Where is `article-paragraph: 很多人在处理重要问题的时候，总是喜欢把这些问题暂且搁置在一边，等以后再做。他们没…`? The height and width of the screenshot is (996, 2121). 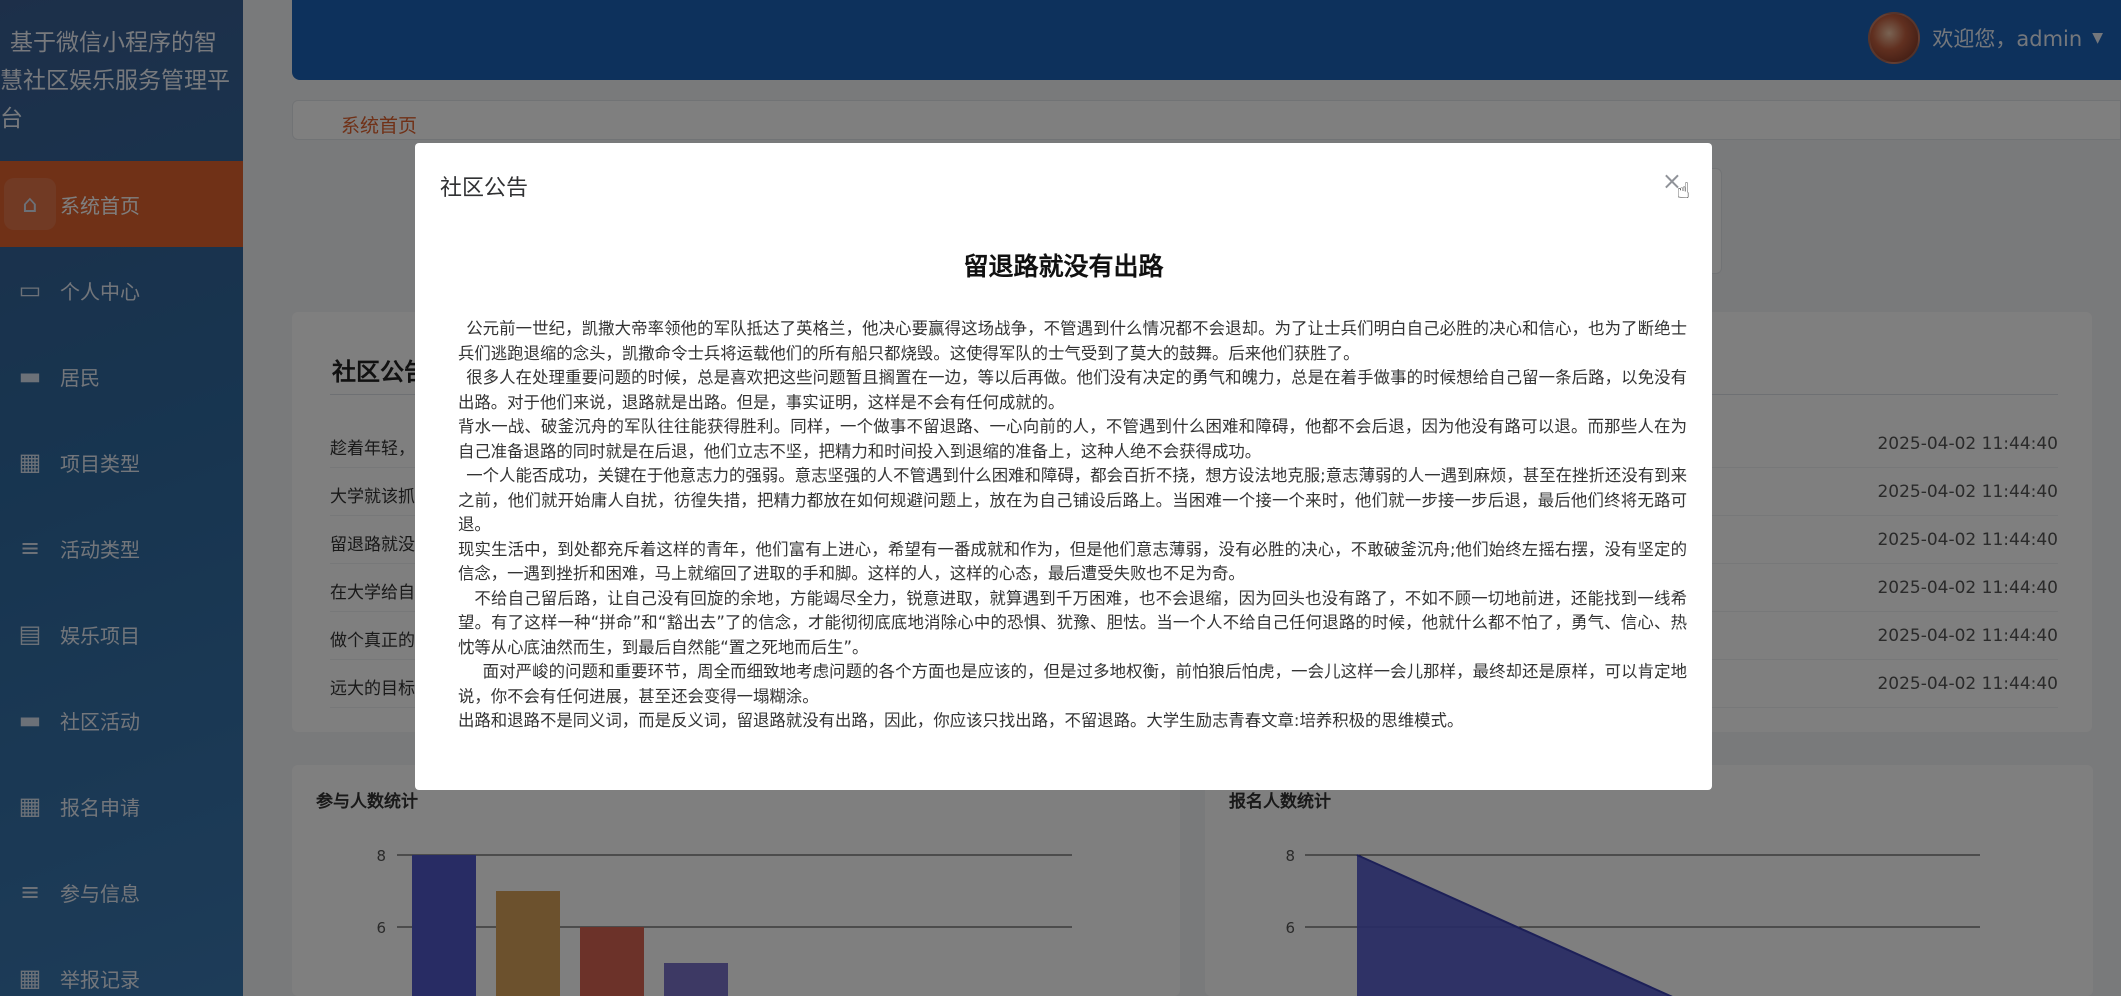 article-paragraph: 很多人在处理重要问题的时候，总是喜欢把这些问题暂且搁置在一边，等以后再做。他们没… is located at coordinates (1072, 390).